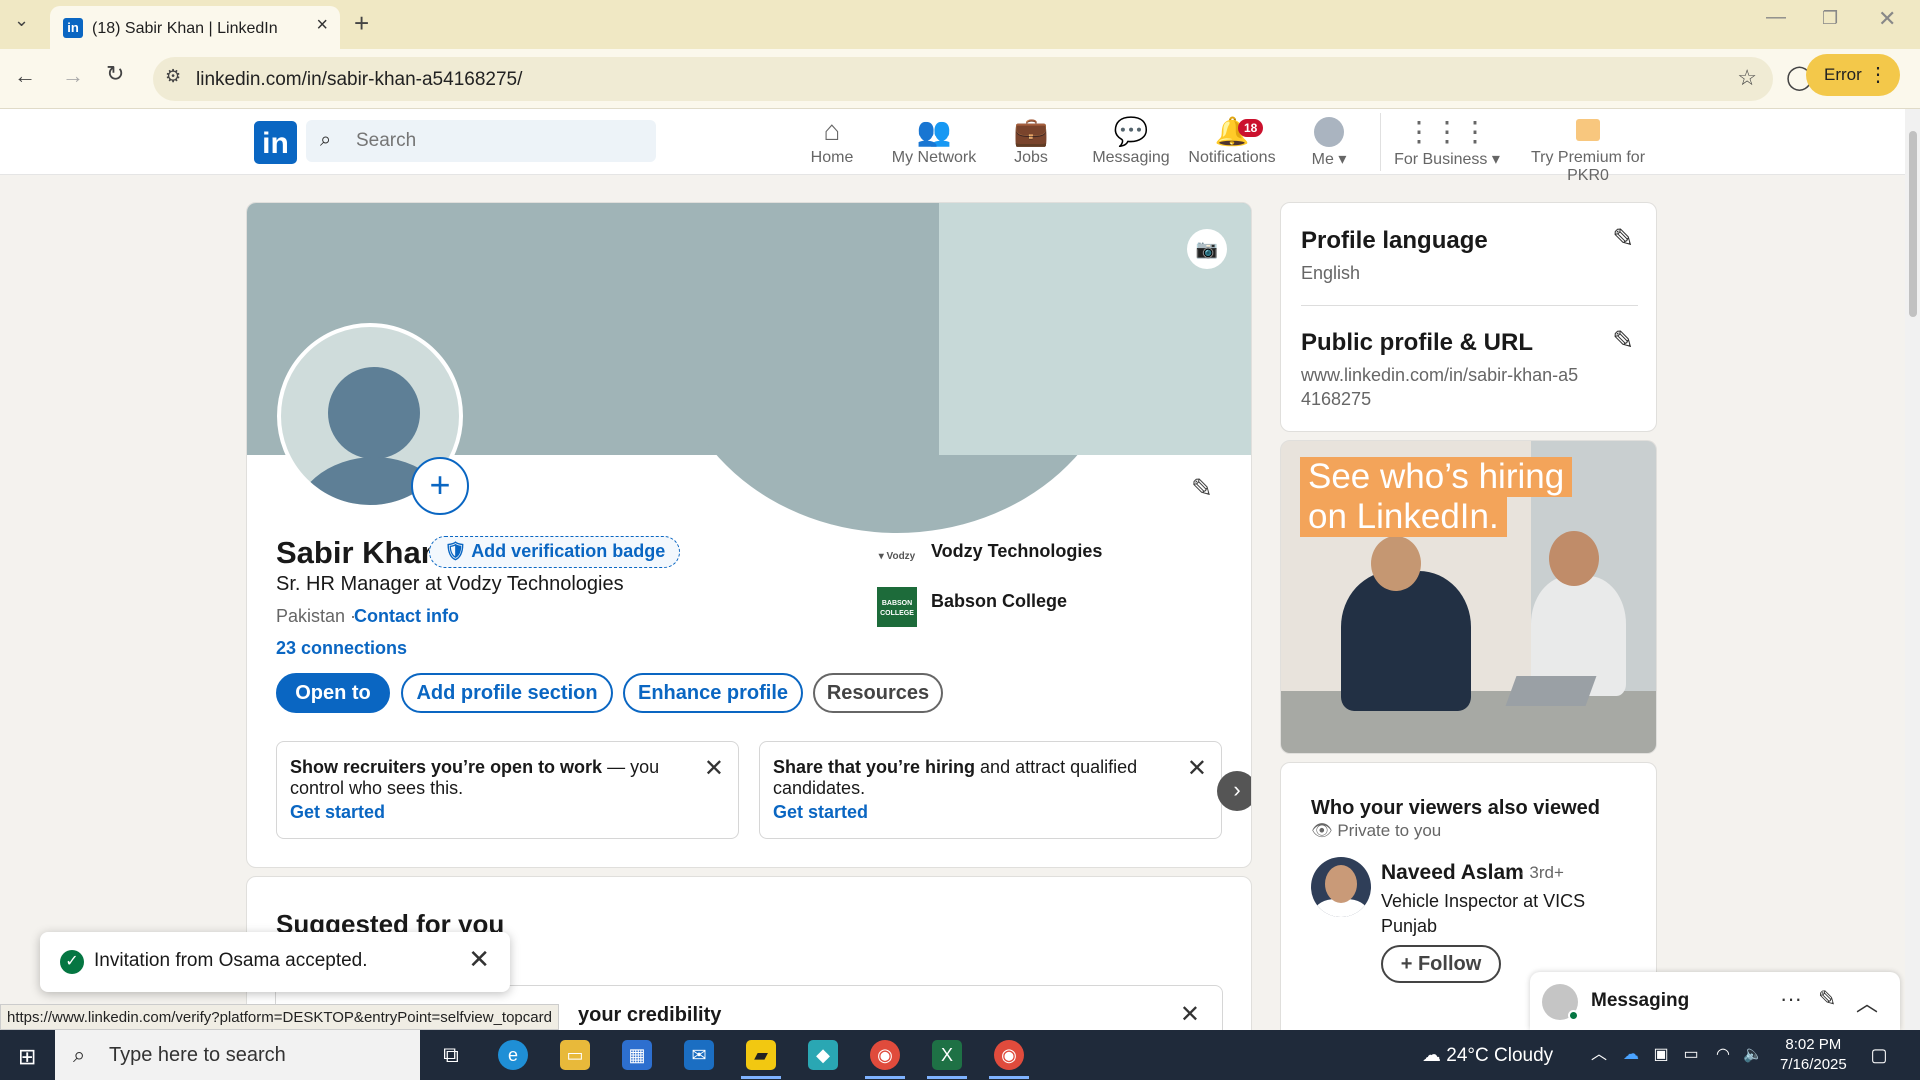 The height and width of the screenshot is (1080, 1920). What do you see at coordinates (1879, 1055) in the screenshot?
I see `notifications-center-icon: ▢` at bounding box center [1879, 1055].